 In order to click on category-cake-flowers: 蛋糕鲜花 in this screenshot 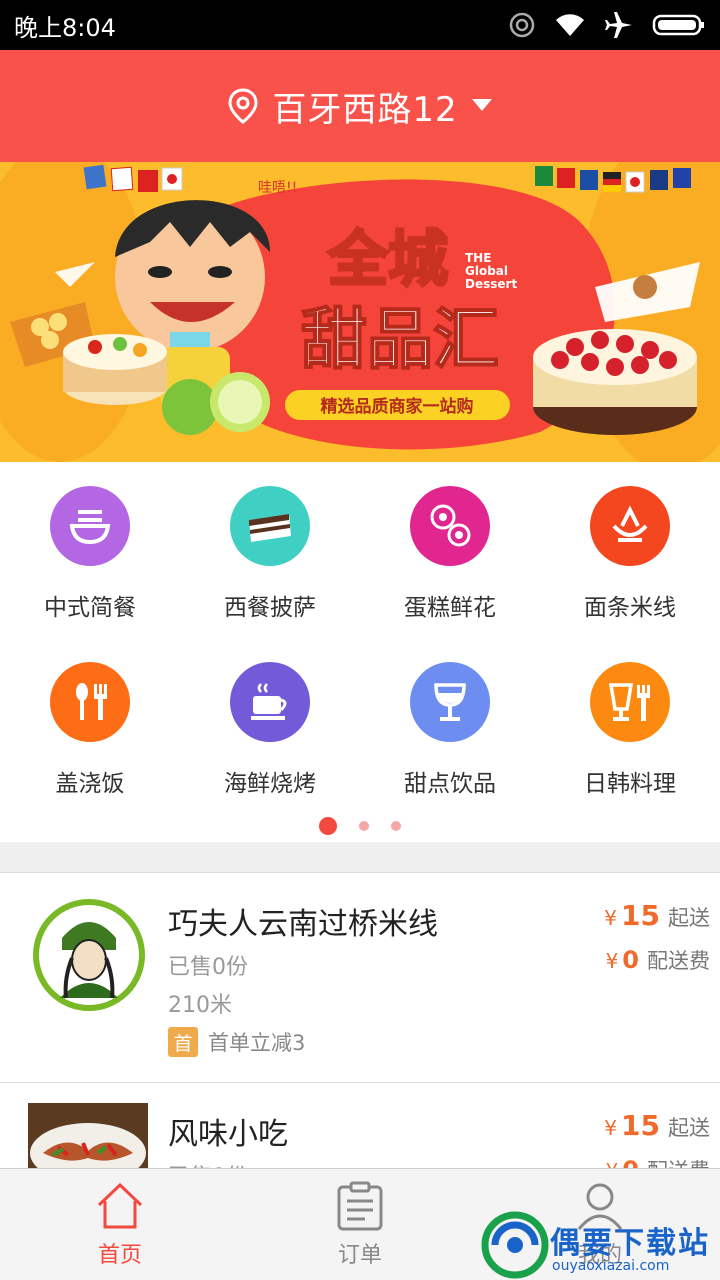, I will do `click(450, 554)`.